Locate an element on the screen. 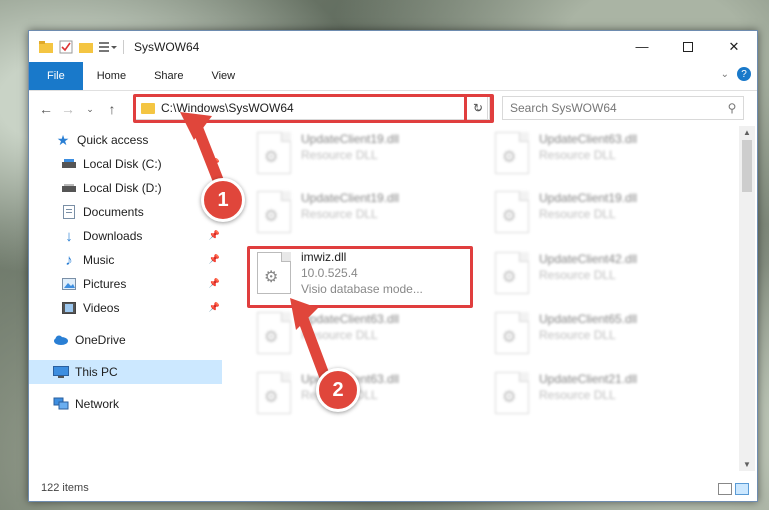 Image resolution: width=769 pixels, height=510 pixels. status-bar: 122 items is located at coordinates (393, 488).